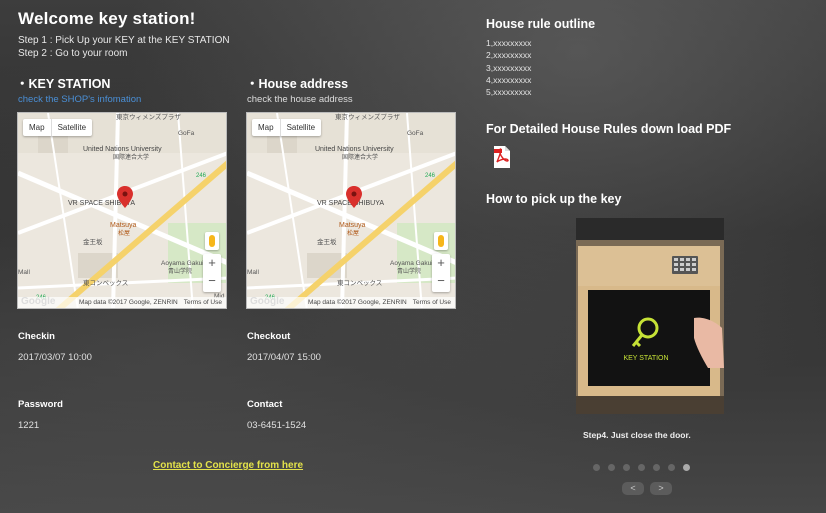 The width and height of the screenshot is (826, 513). I want to click on pickup-caption: Step4. Just close the door., so click(637, 435).